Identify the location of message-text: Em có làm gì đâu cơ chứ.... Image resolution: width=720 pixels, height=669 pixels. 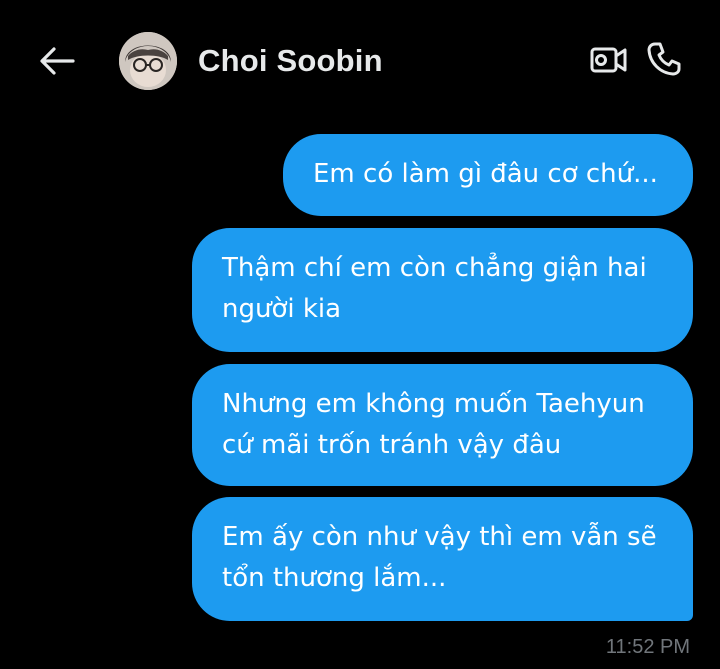
(485, 174).